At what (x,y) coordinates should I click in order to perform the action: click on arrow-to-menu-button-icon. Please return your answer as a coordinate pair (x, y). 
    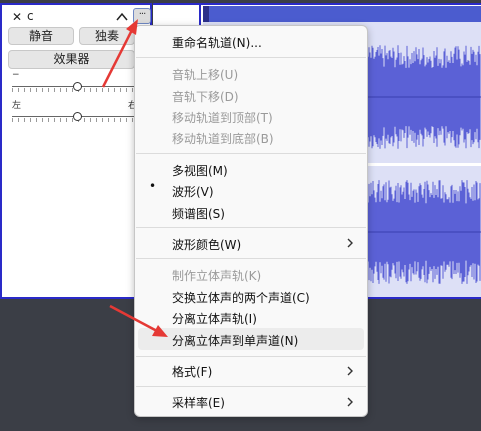
    Looking at the image, I should click on (119, 53).